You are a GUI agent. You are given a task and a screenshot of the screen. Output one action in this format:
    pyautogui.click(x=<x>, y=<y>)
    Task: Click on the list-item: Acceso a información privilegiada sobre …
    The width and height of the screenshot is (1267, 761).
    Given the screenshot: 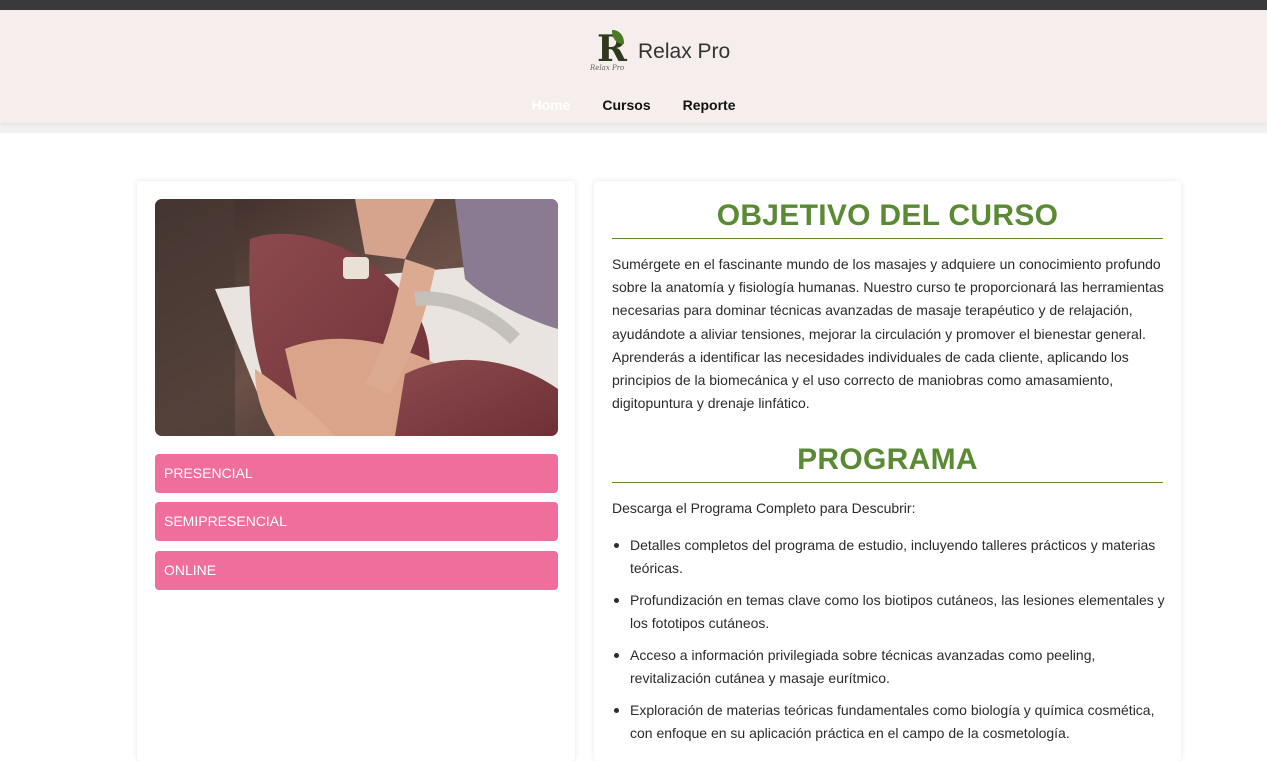 What is the action you would take?
    pyautogui.click(x=889, y=667)
    